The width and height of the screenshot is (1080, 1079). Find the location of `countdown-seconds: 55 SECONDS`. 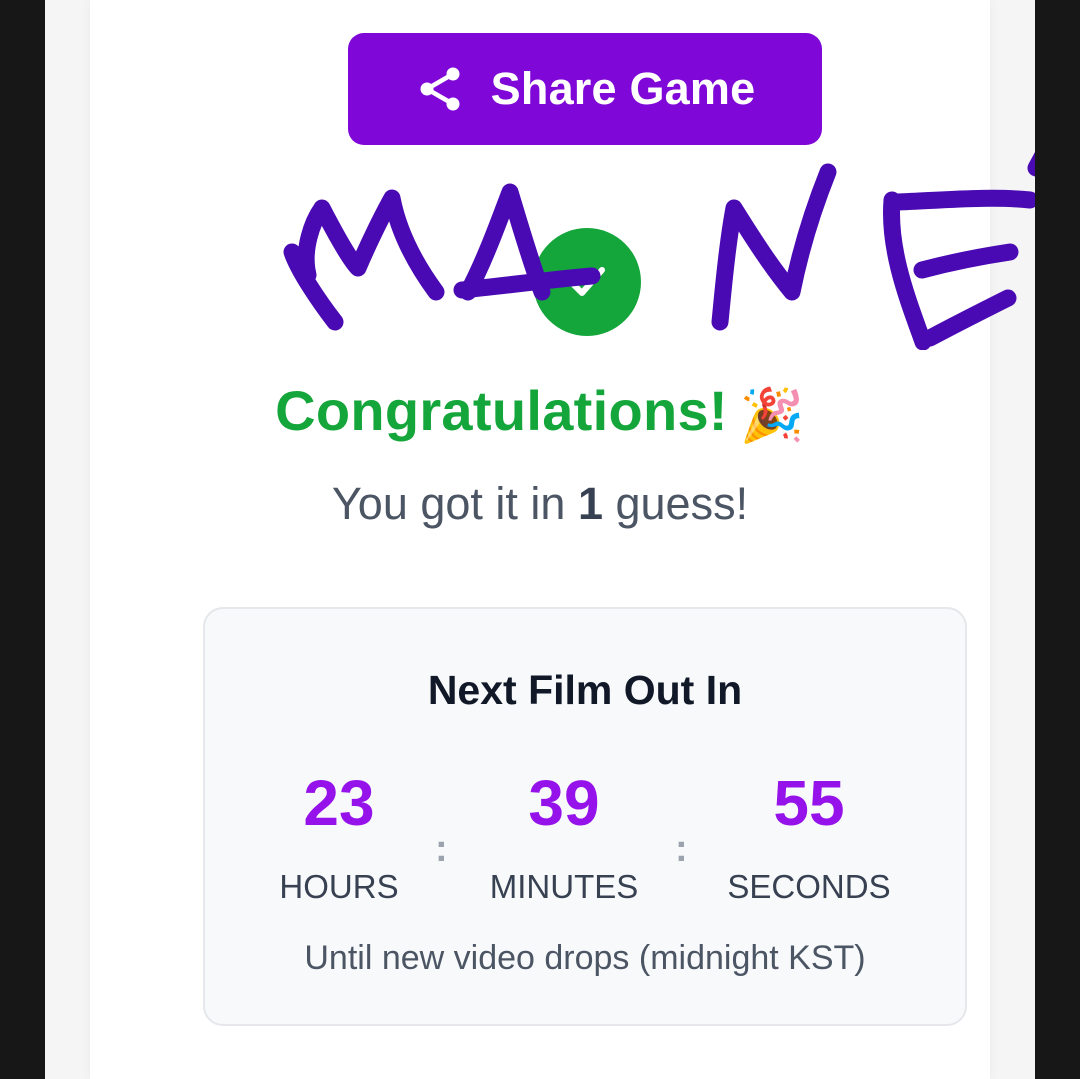

countdown-seconds: 55 SECONDS is located at coordinates (809, 837).